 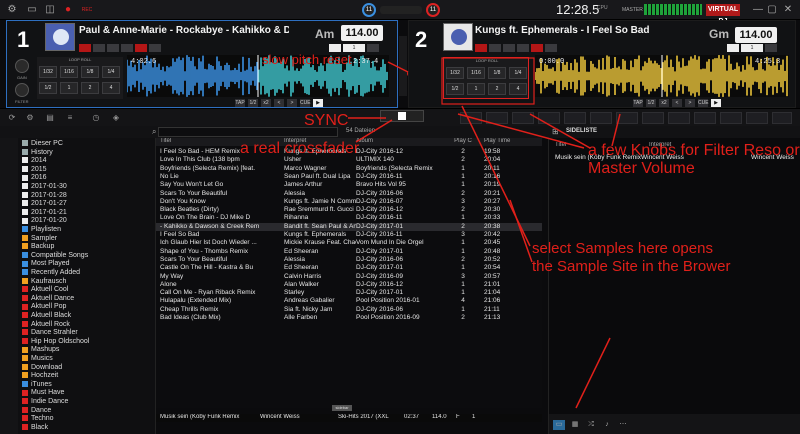 What do you see at coordinates (45, 290) in the screenshot?
I see `folder-item: Aktuell Cool` at bounding box center [45, 290].